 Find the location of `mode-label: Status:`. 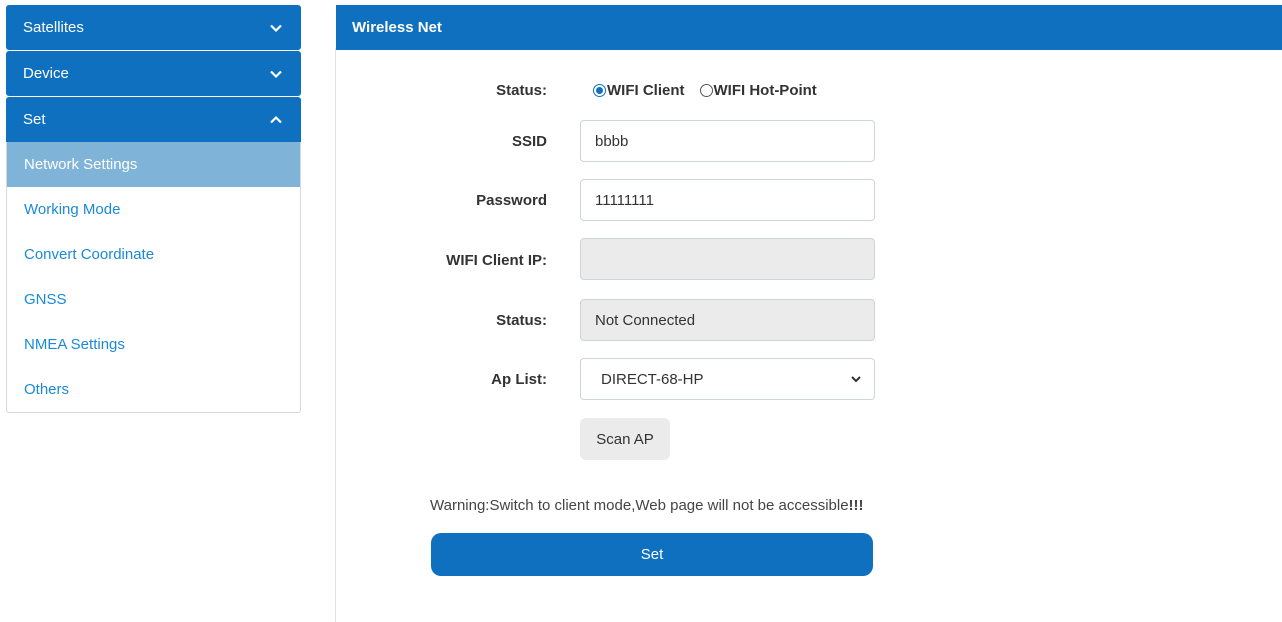

mode-label: Status: is located at coordinates (521, 90).